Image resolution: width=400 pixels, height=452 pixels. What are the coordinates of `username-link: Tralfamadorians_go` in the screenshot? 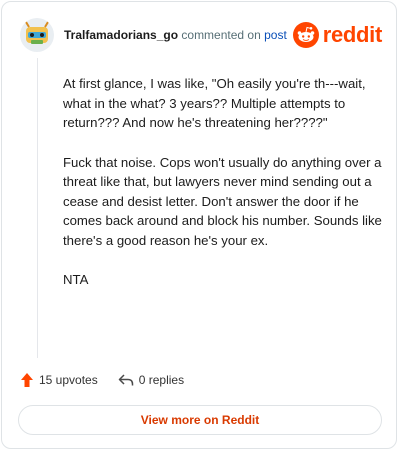 It's located at (121, 35).